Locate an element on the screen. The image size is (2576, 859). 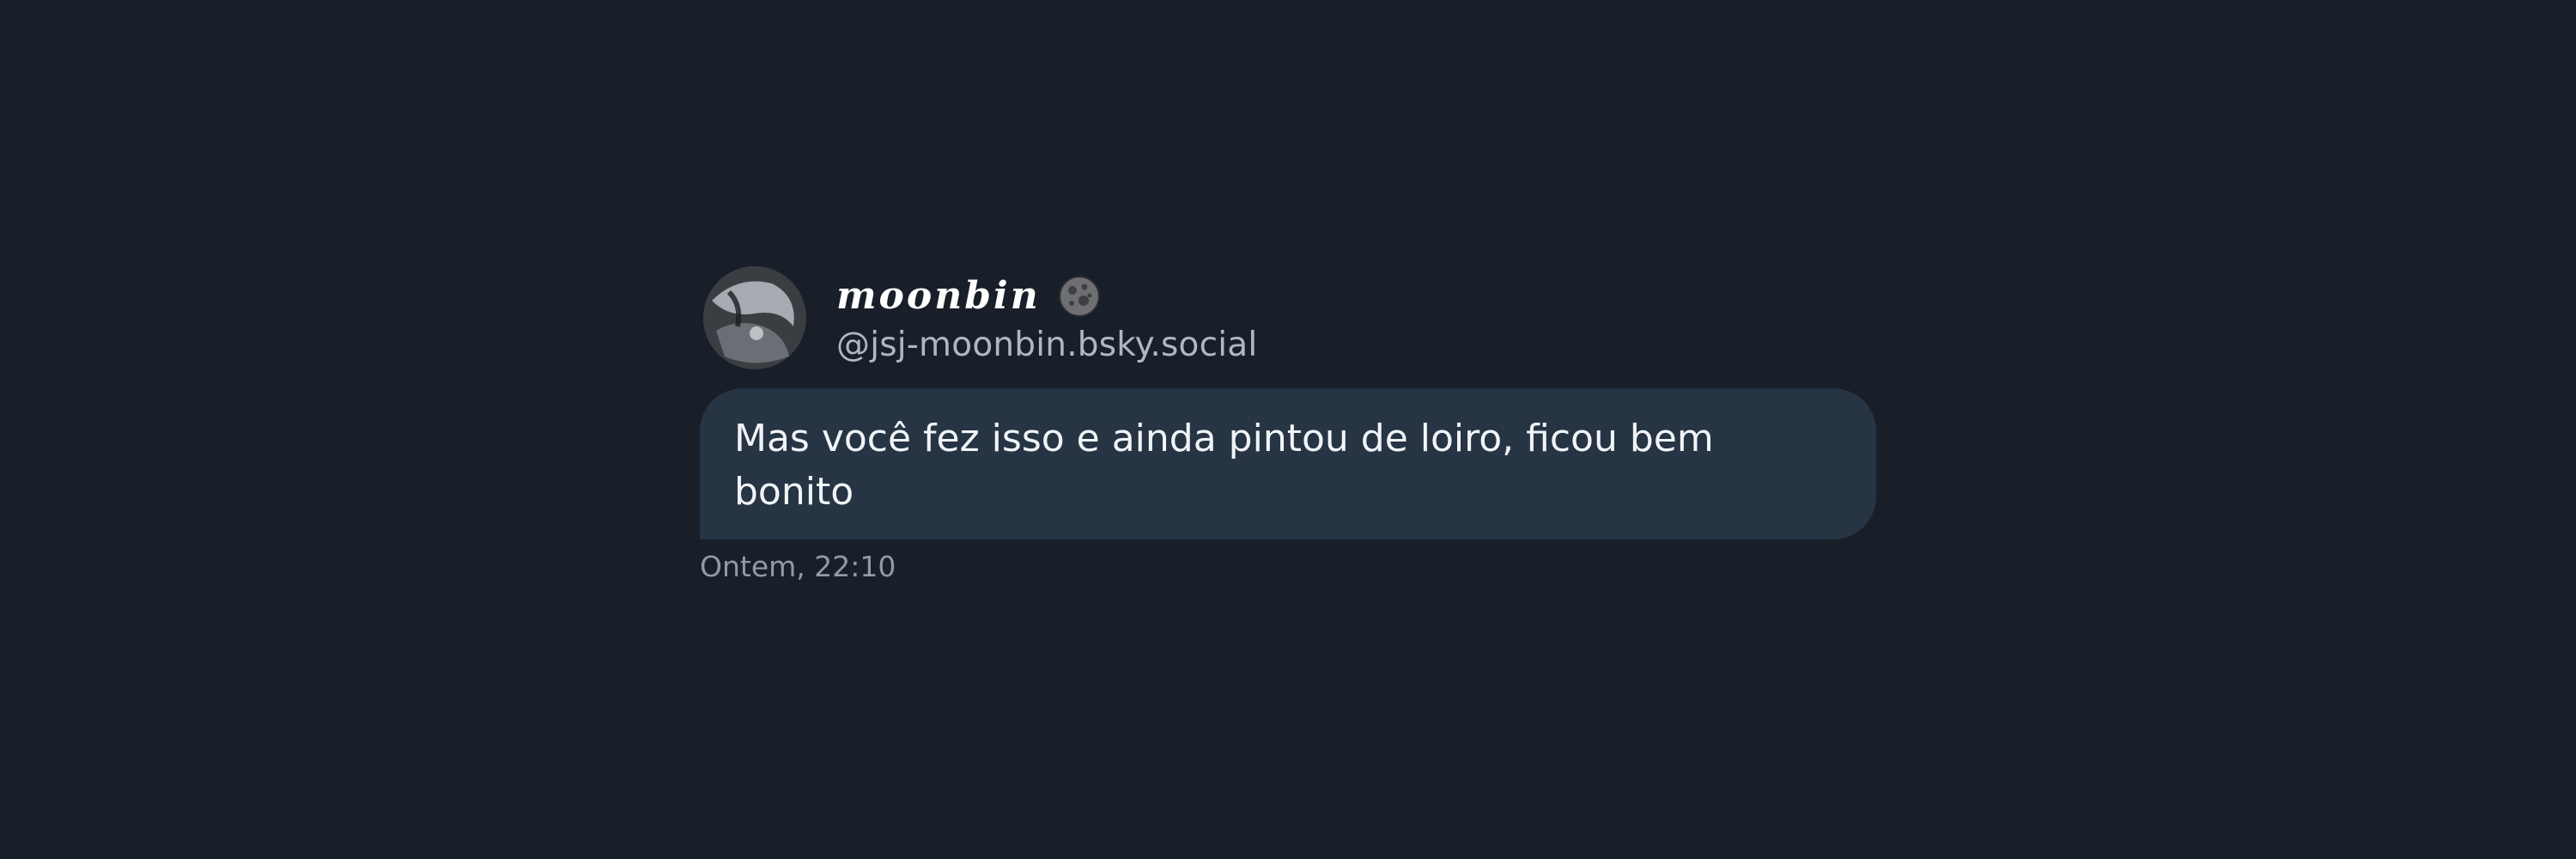
display-name: moonbin is located at coordinates (939, 296).